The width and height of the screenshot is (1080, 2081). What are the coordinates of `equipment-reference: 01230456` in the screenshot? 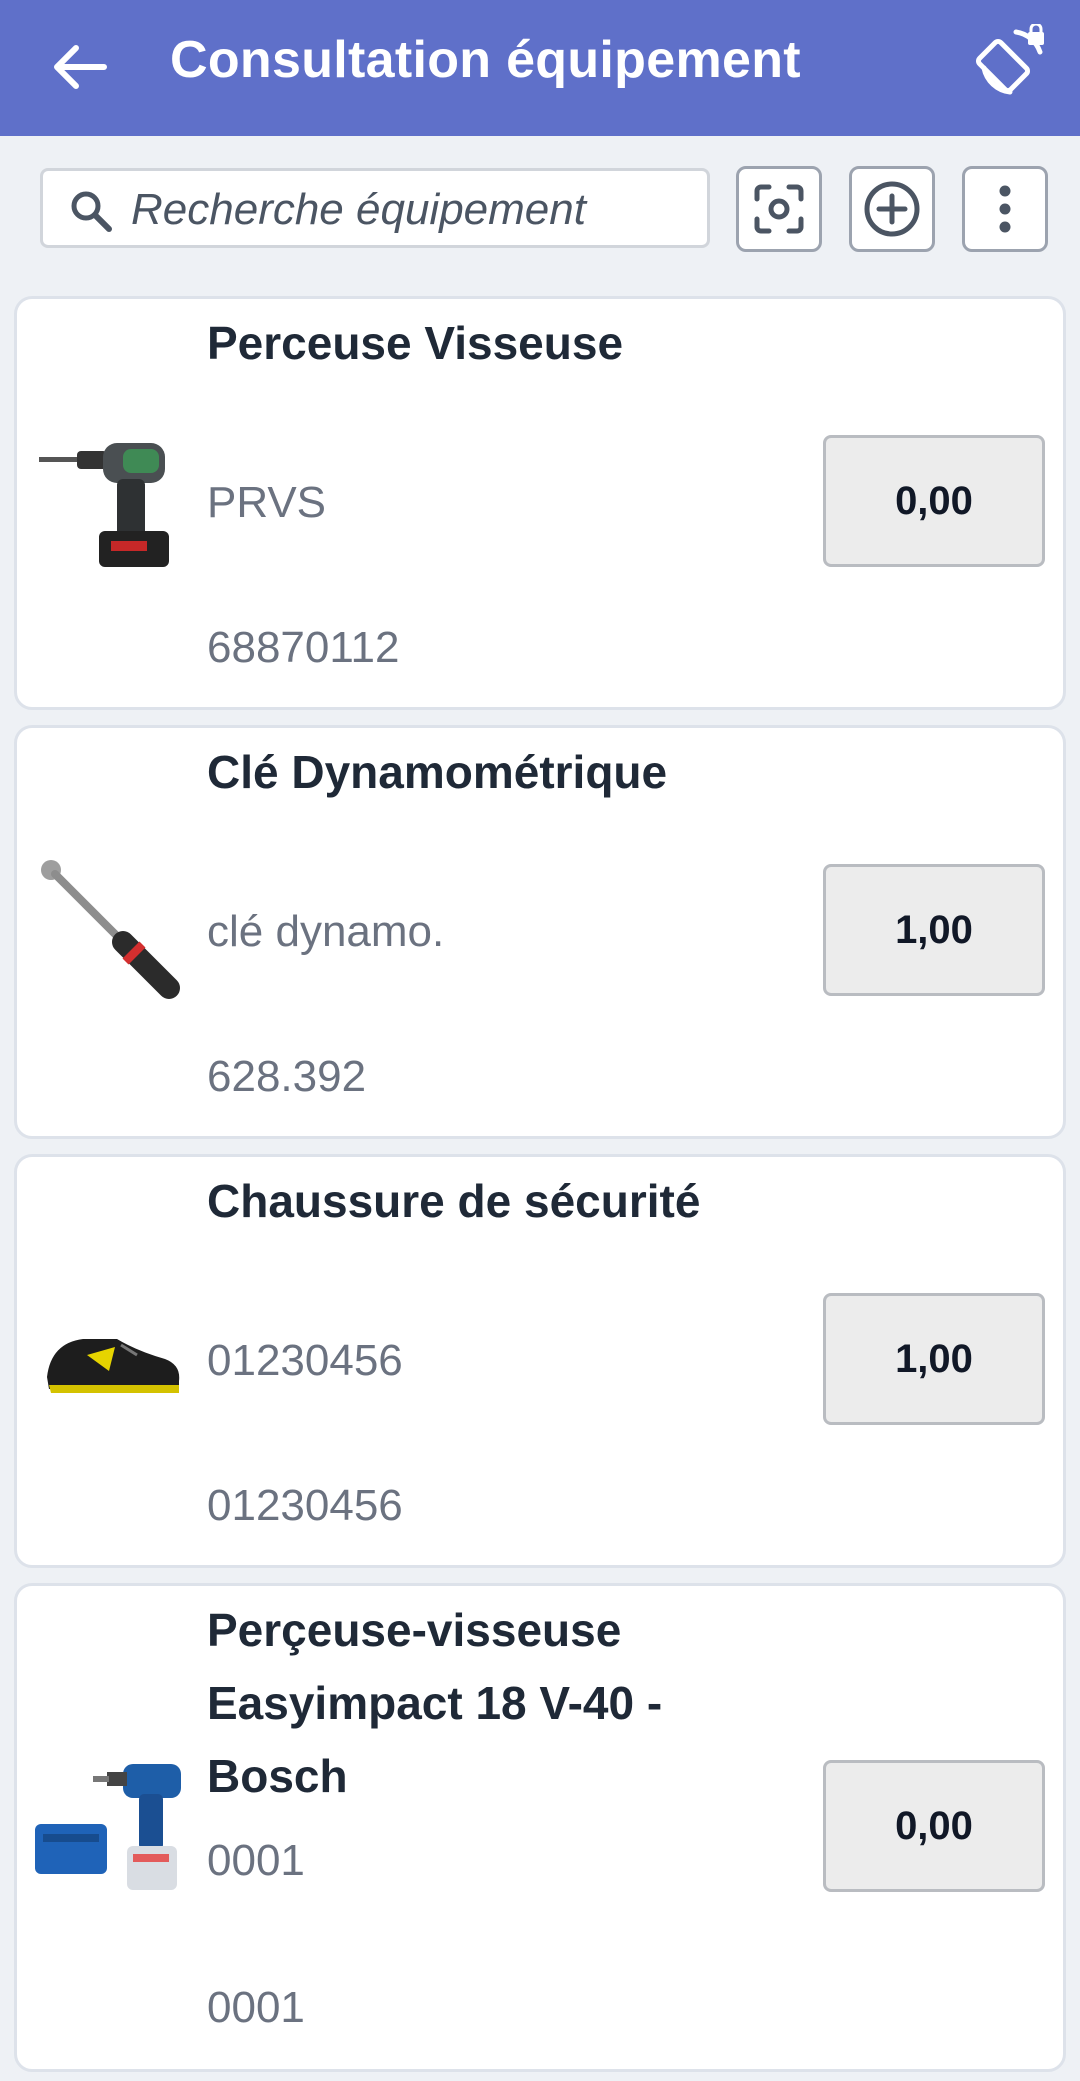 It's located at (305, 1505).